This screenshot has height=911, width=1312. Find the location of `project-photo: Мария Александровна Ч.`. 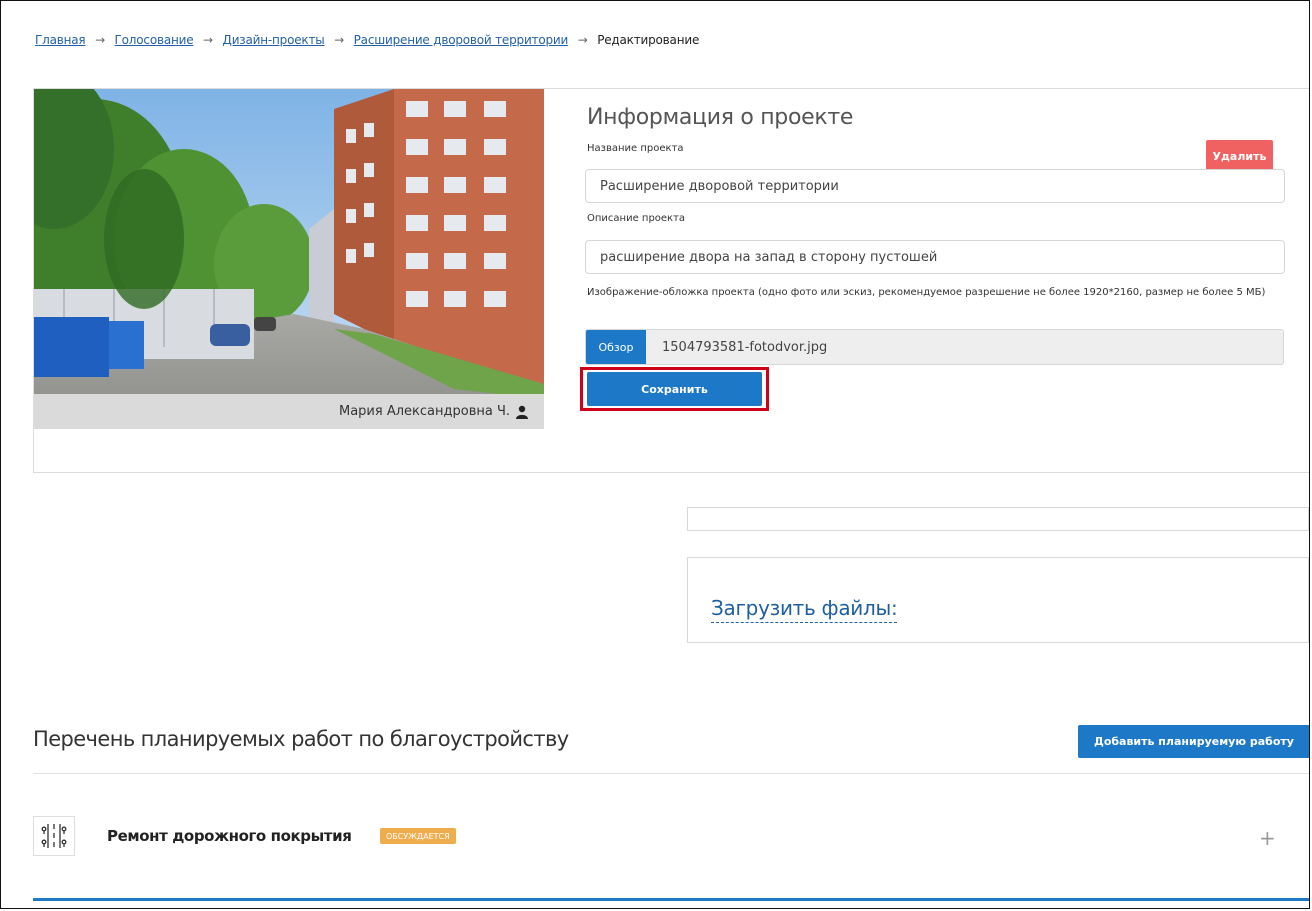

project-photo: Мария Александровна Ч. is located at coordinates (289, 259).